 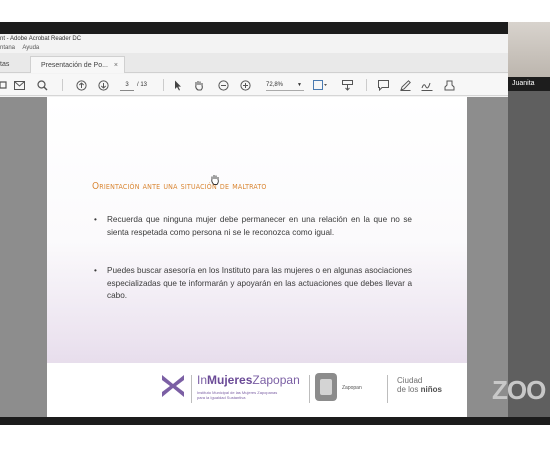 I want to click on brand-prefix: In, so click(x=202, y=380).